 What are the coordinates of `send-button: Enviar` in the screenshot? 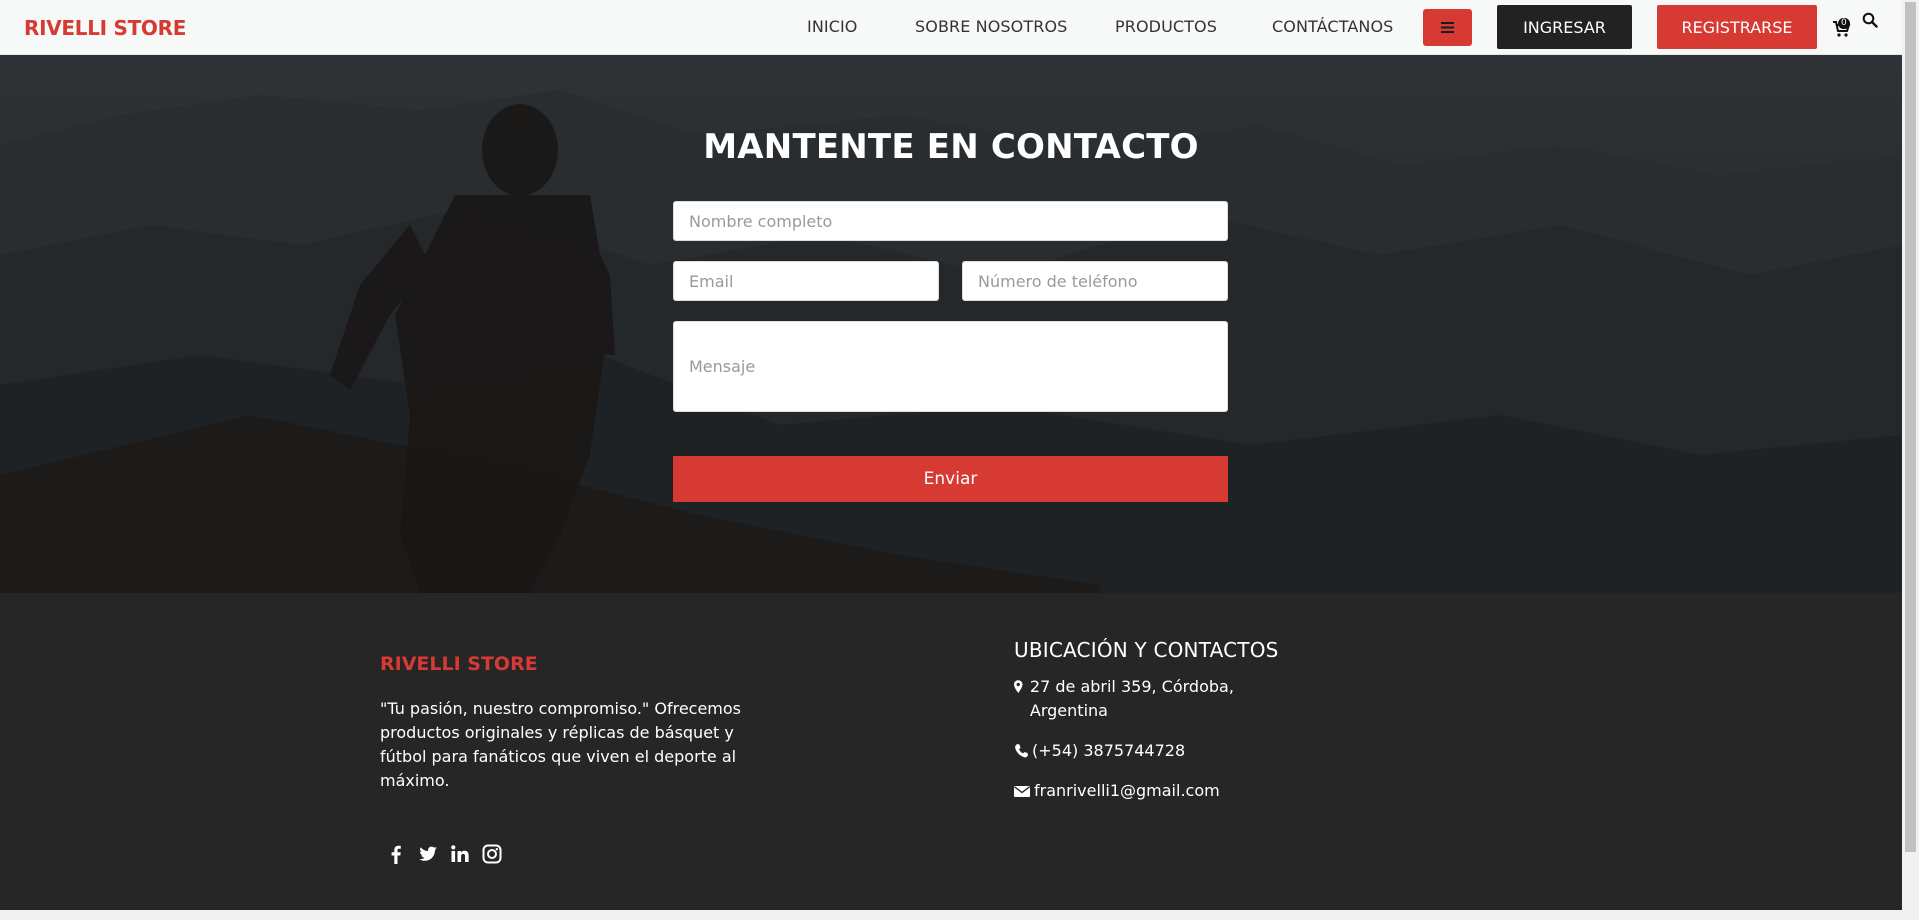 It's located at (950, 479).